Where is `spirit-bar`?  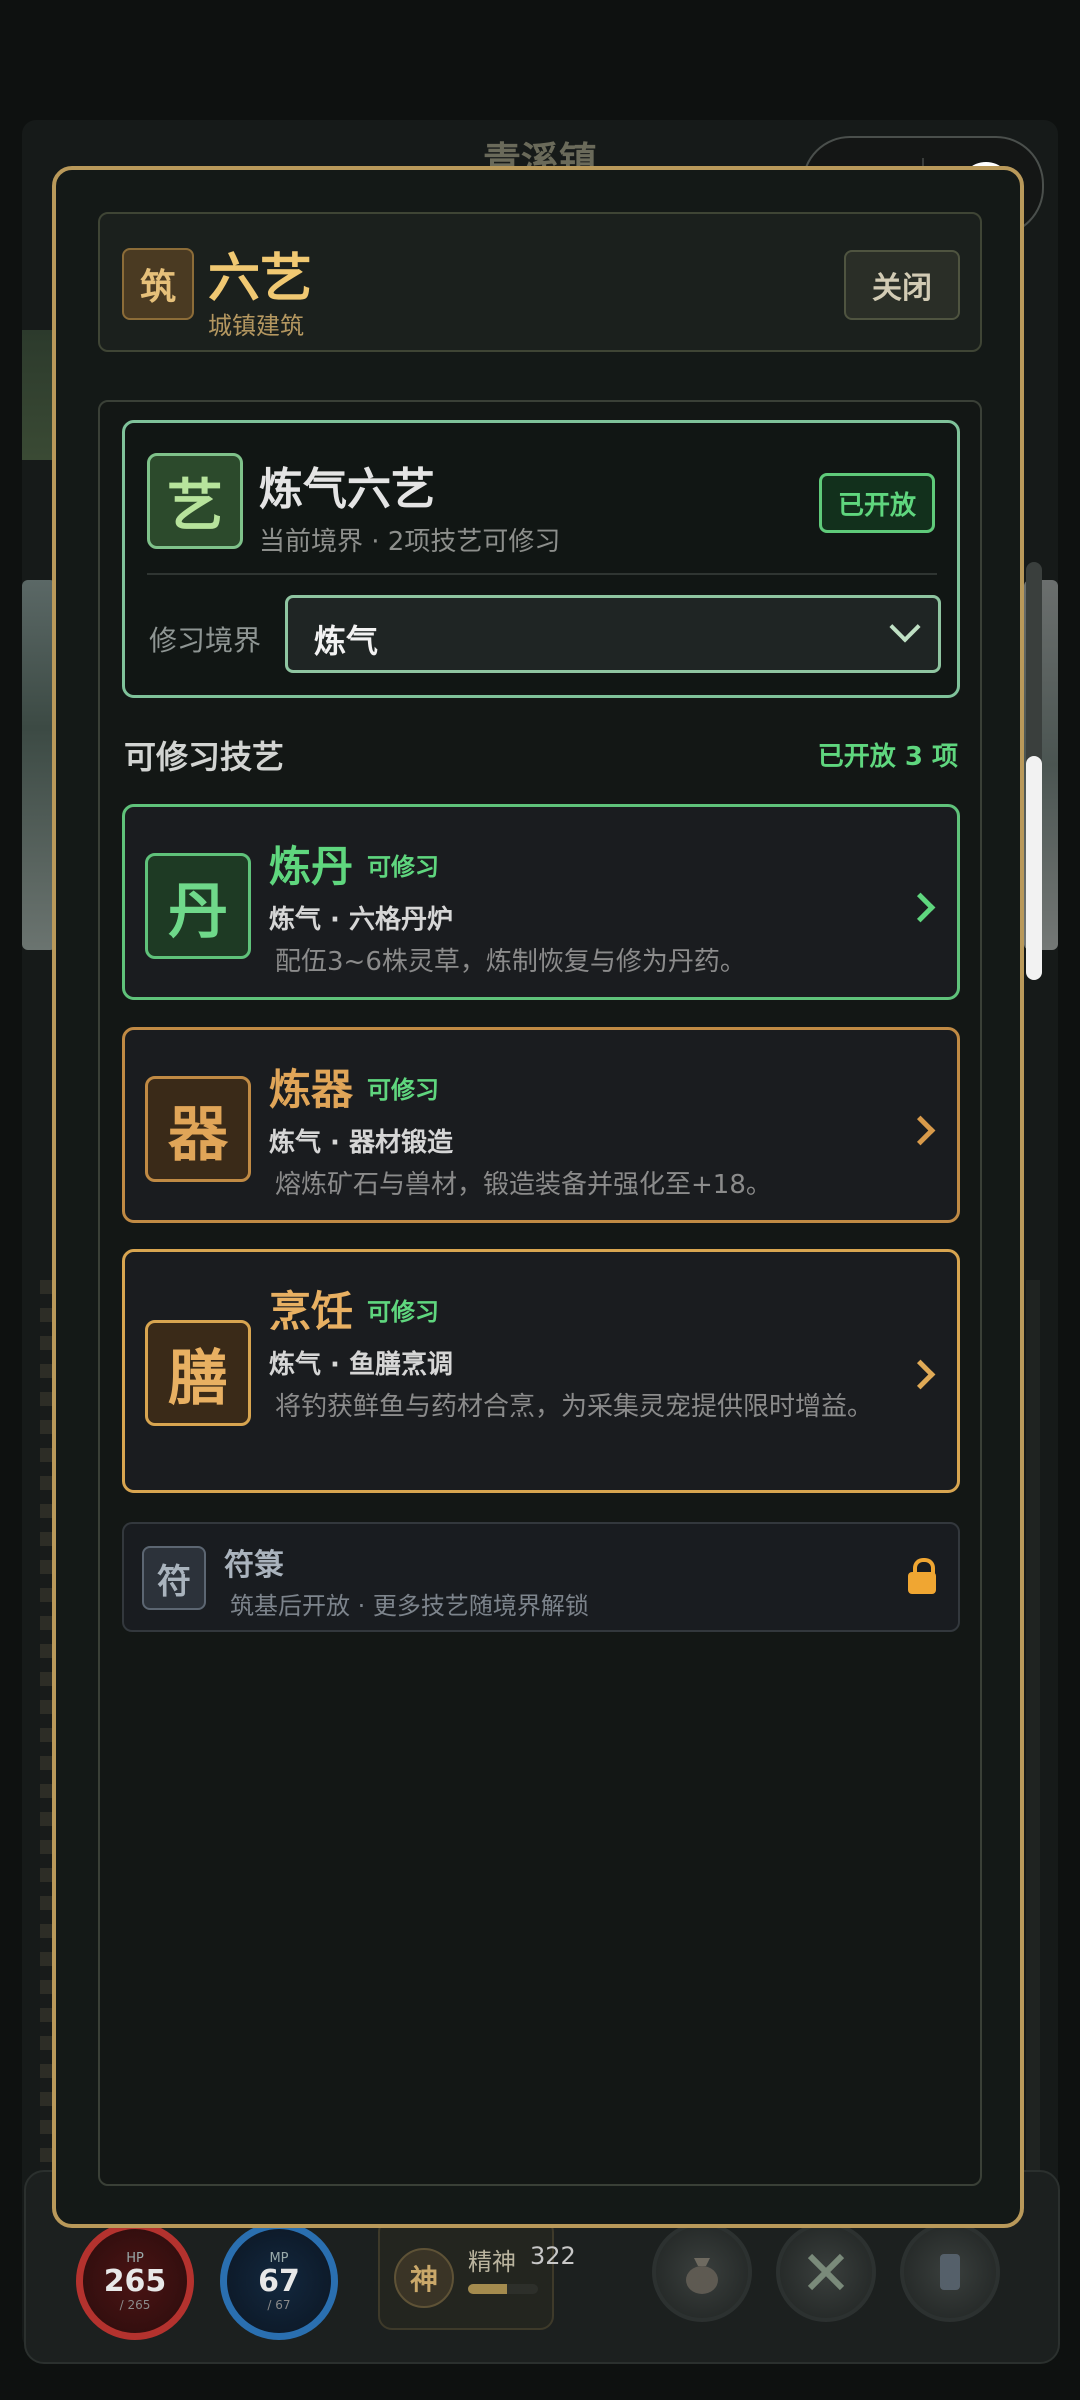 spirit-bar is located at coordinates (503, 2289).